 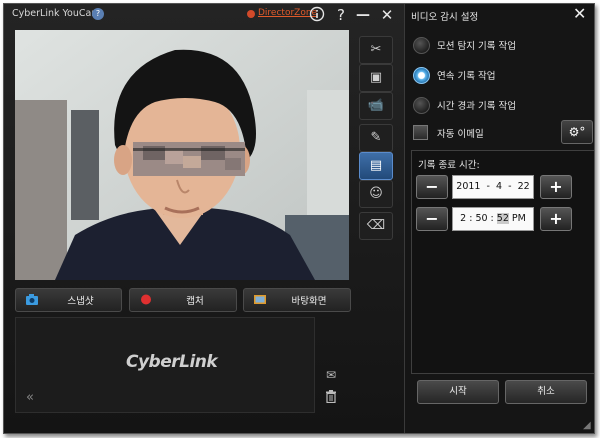 What do you see at coordinates (493, 187) in the screenshot?
I see `date-field: 2011 - 4 - 22` at bounding box center [493, 187].